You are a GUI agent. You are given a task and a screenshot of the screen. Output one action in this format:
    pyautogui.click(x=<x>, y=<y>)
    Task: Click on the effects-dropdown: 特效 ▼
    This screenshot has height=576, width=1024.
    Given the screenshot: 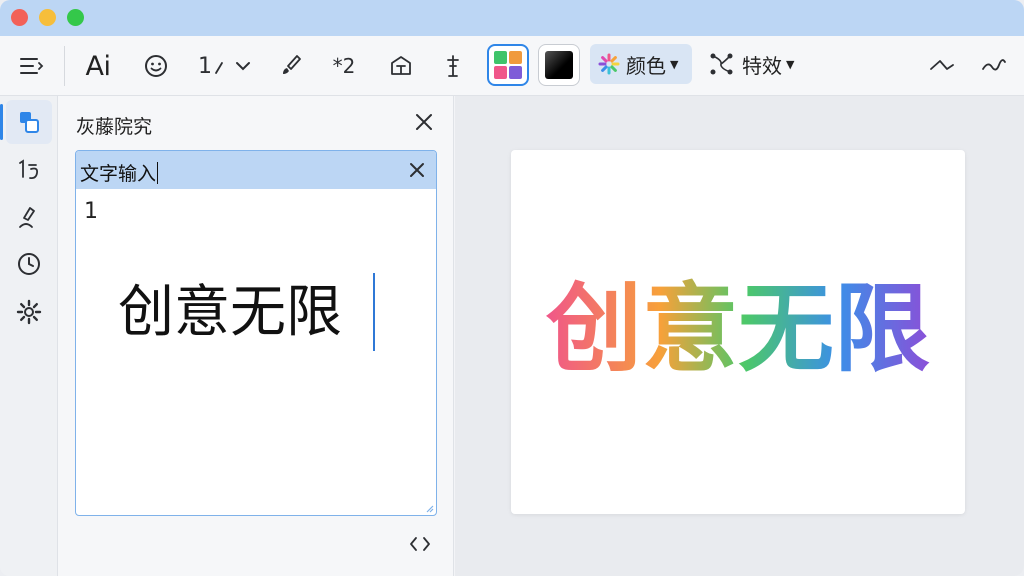 What is the action you would take?
    pyautogui.click(x=754, y=64)
    